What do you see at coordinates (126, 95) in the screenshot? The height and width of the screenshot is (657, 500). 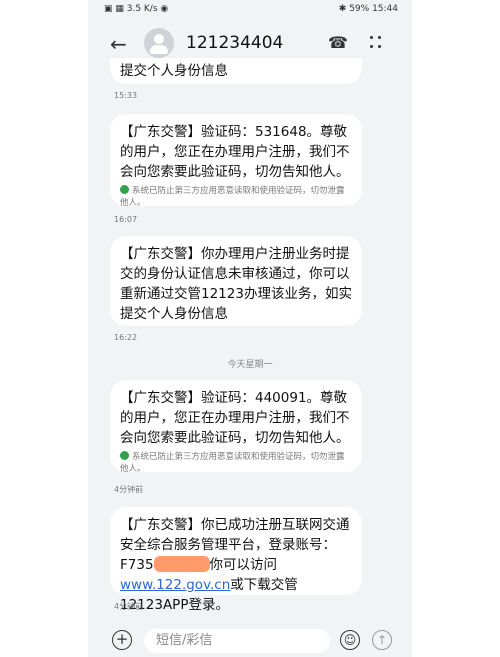 I see `message-time: 15:33` at bounding box center [126, 95].